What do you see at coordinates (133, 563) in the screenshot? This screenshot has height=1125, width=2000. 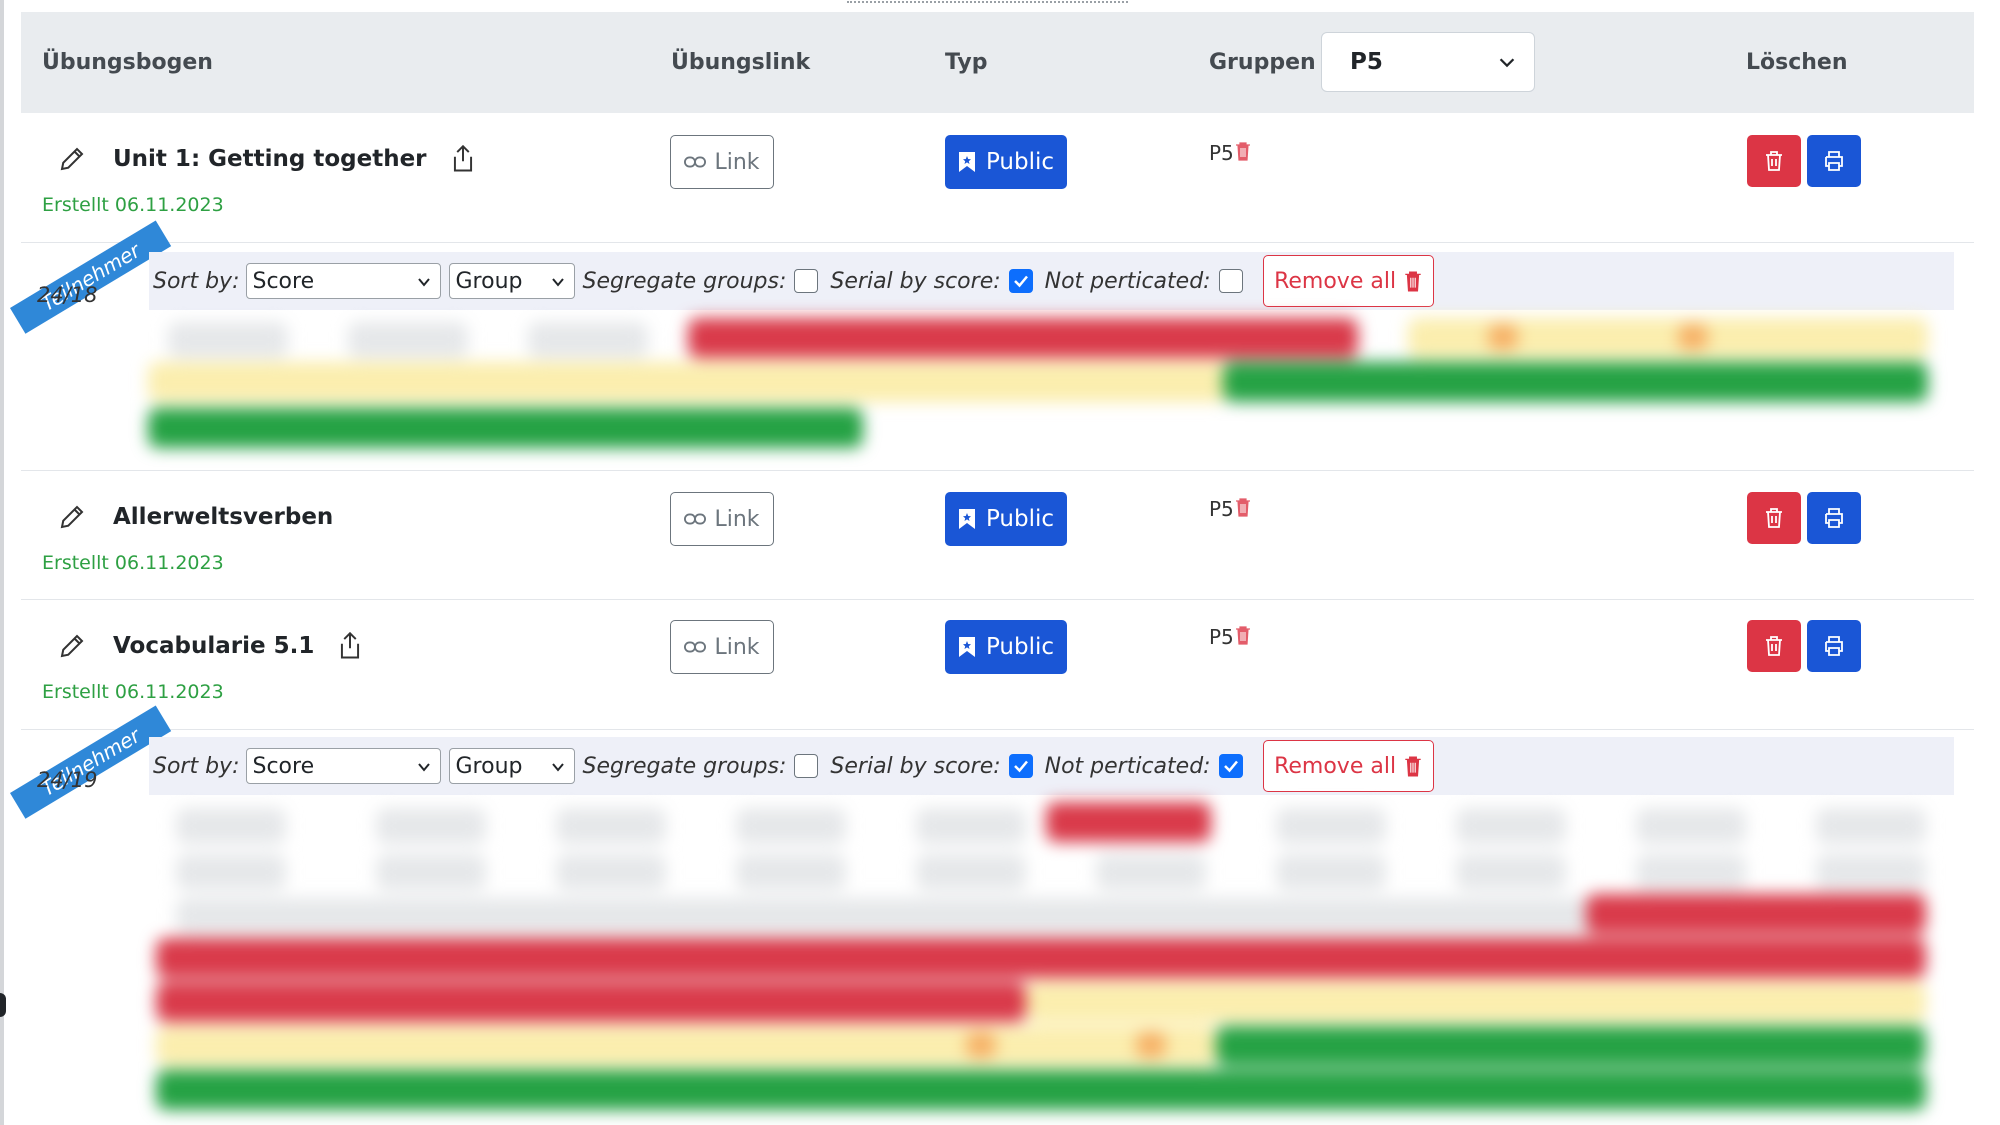 I see `created-date: Erstellt 06.11.2023` at bounding box center [133, 563].